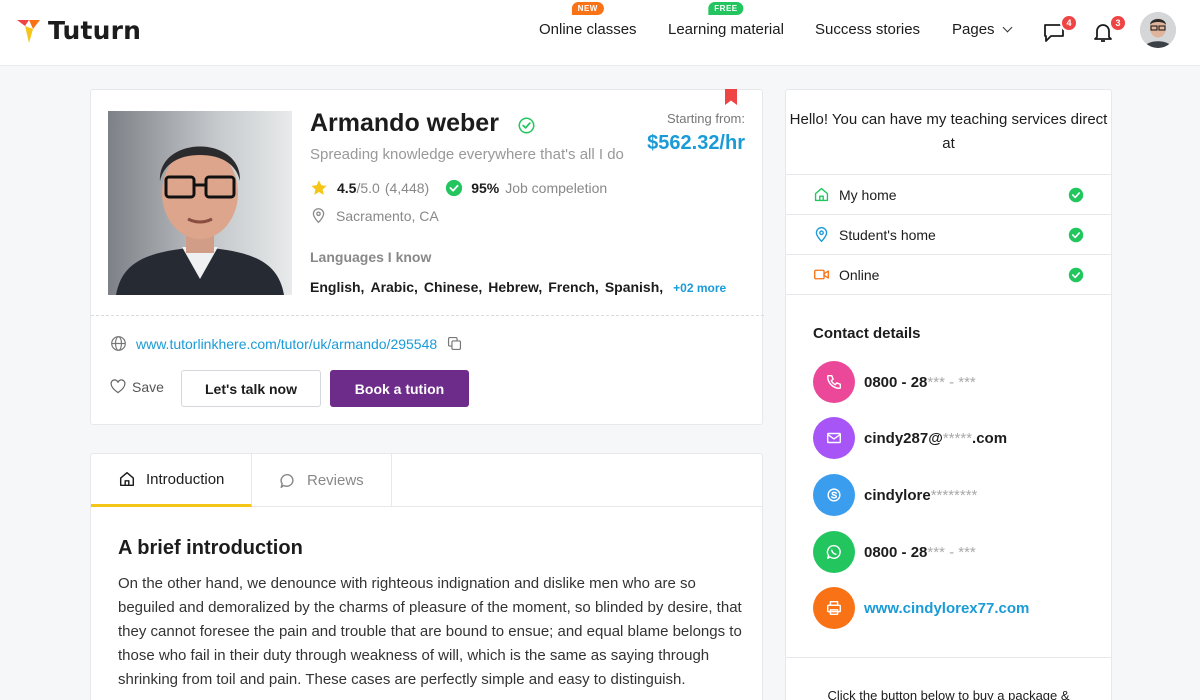 The height and width of the screenshot is (700, 1200). Describe the element at coordinates (515, 287) in the screenshot. I see `language-item: Hebrew,` at that location.